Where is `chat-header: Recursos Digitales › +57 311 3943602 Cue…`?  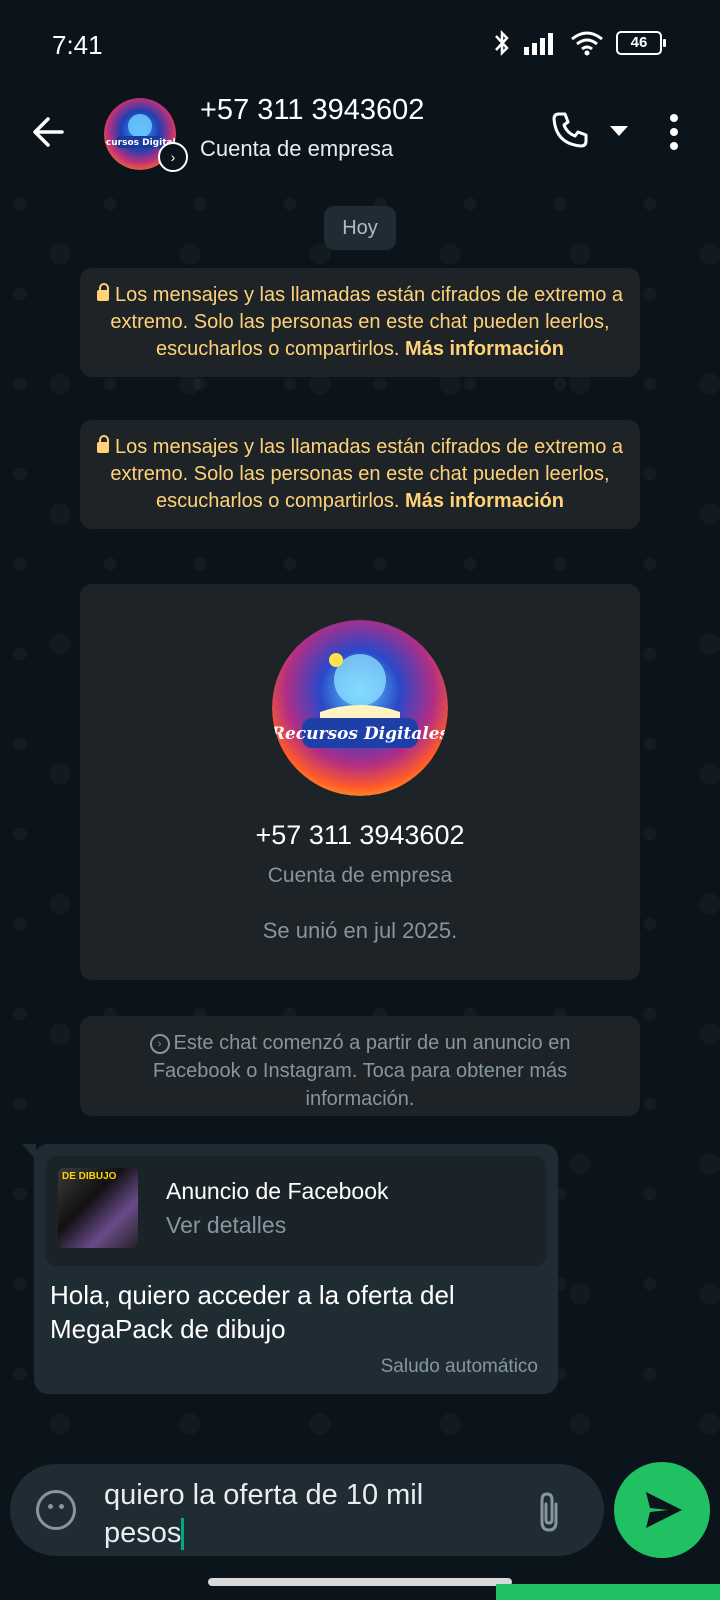
chat-header: Recursos Digitales › +57 311 3943602 Cue… is located at coordinates (360, 136).